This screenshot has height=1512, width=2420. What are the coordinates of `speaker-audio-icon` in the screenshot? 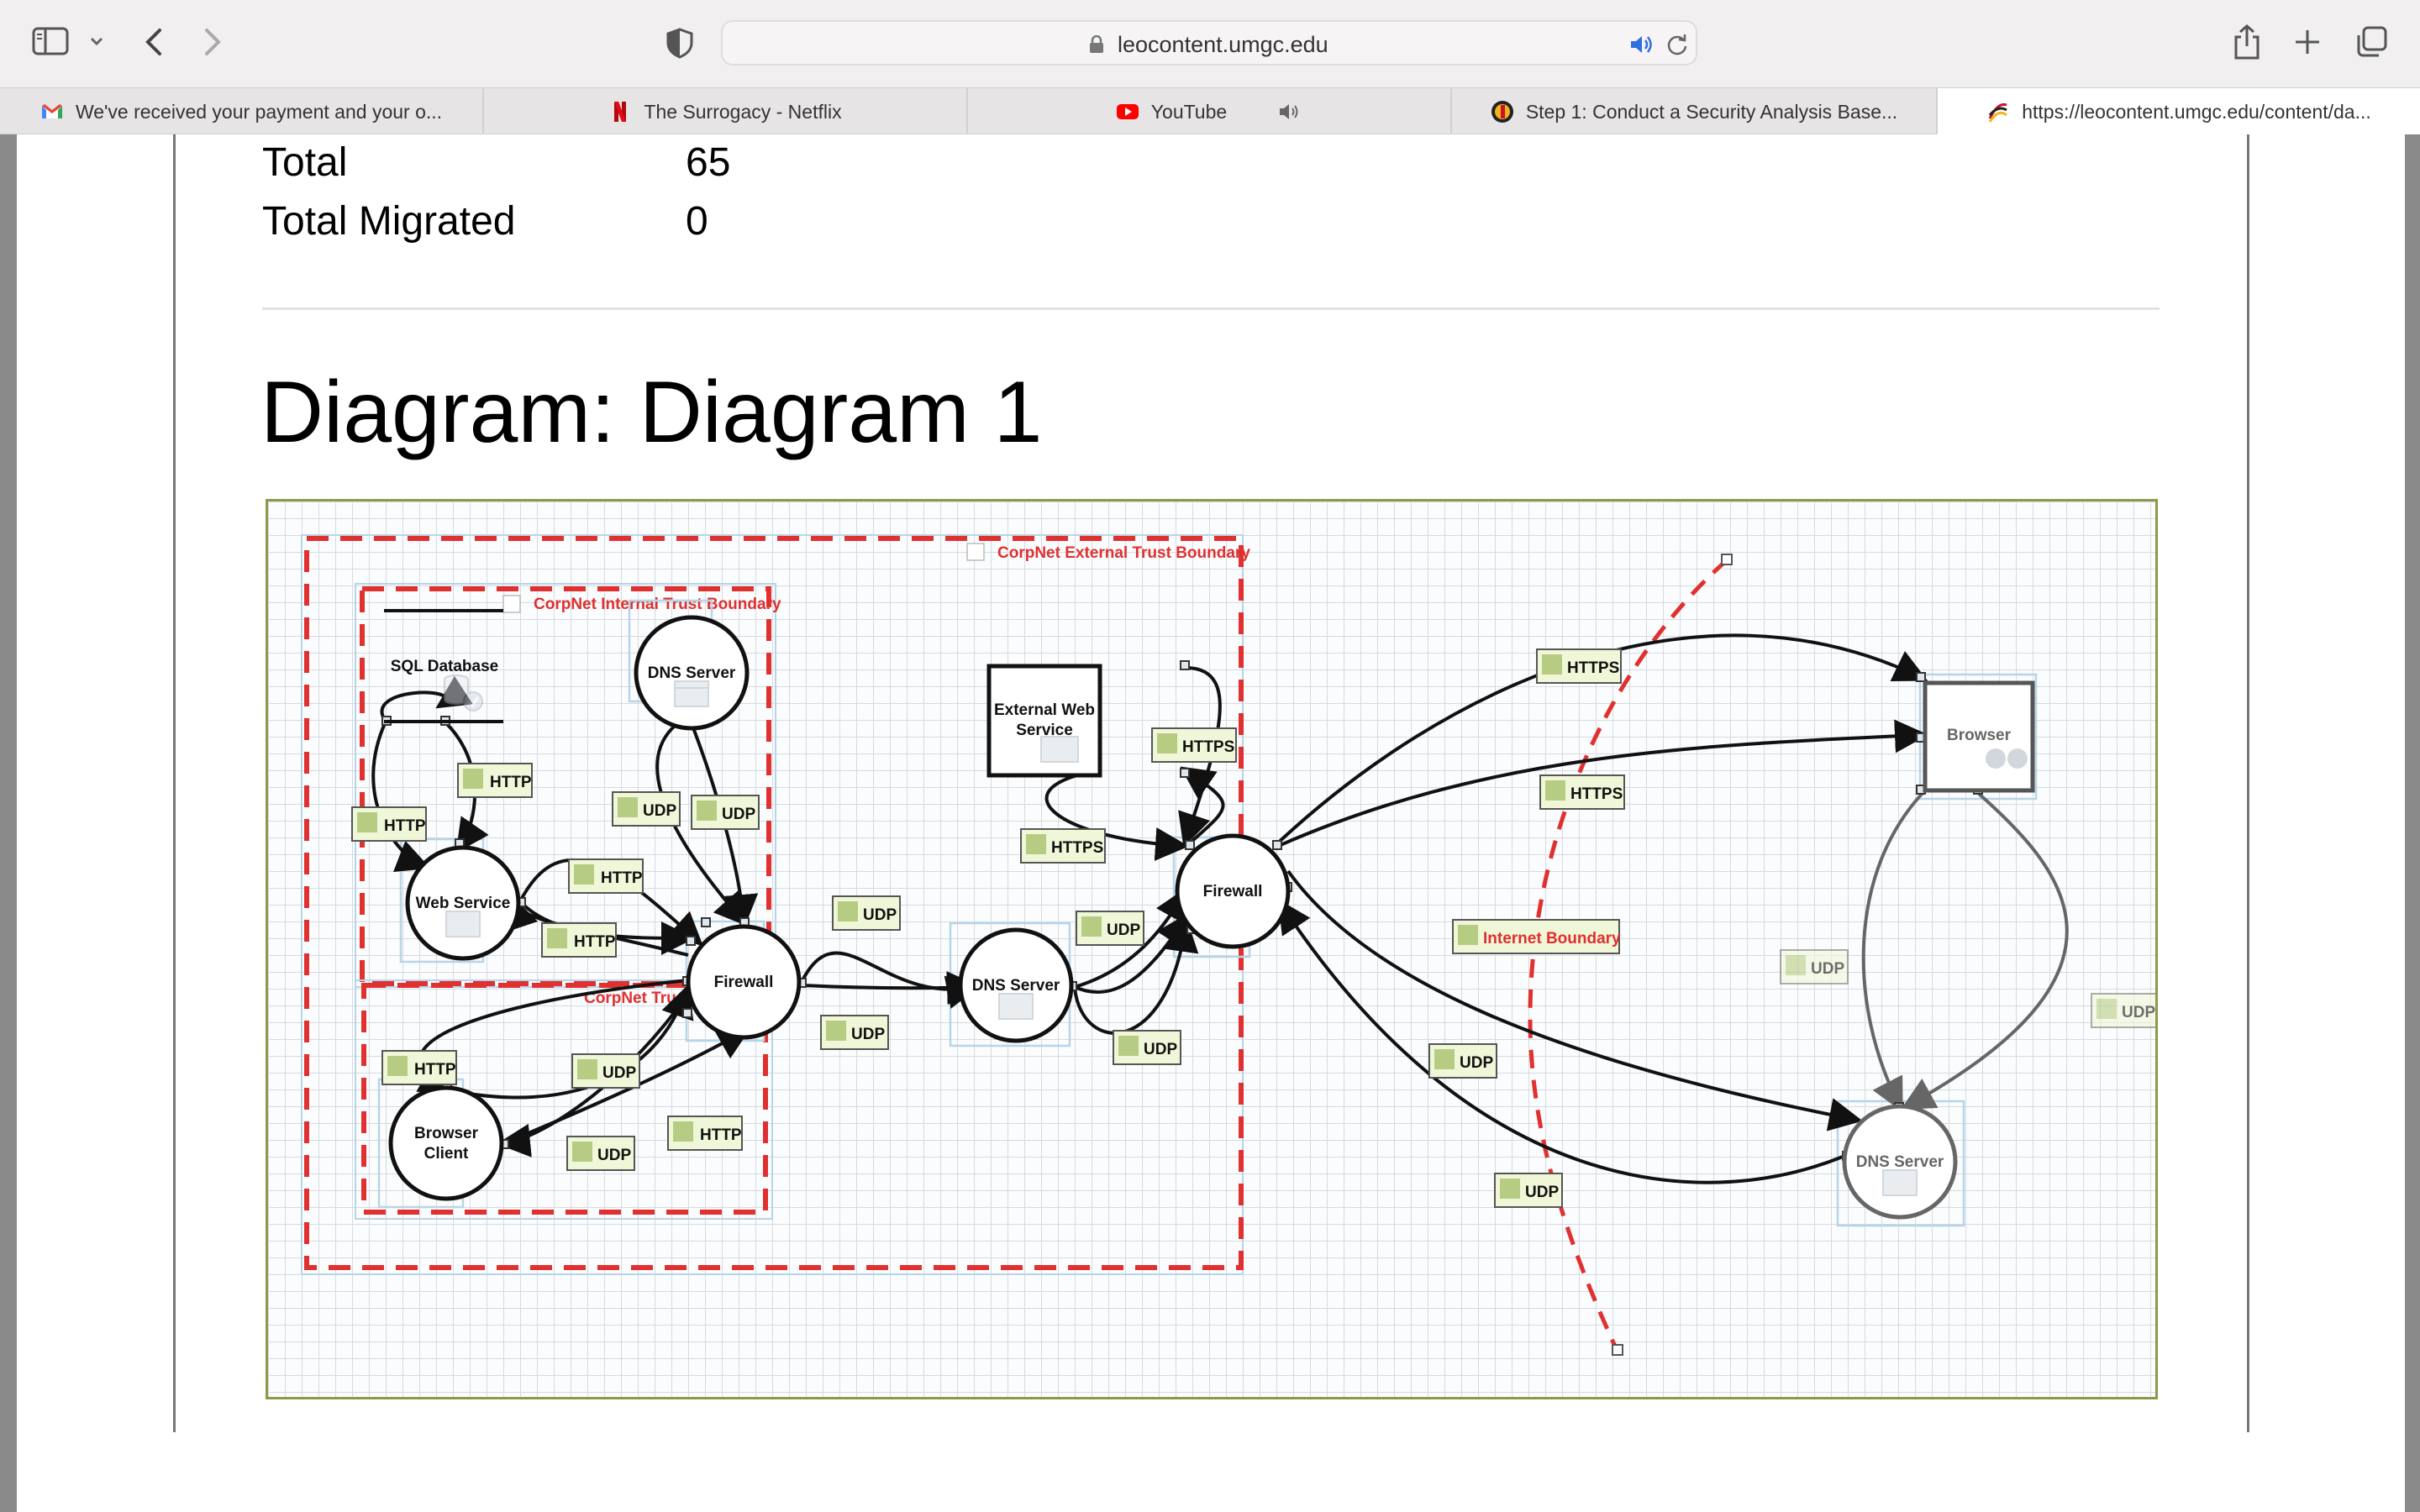 It's located at (1641, 44).